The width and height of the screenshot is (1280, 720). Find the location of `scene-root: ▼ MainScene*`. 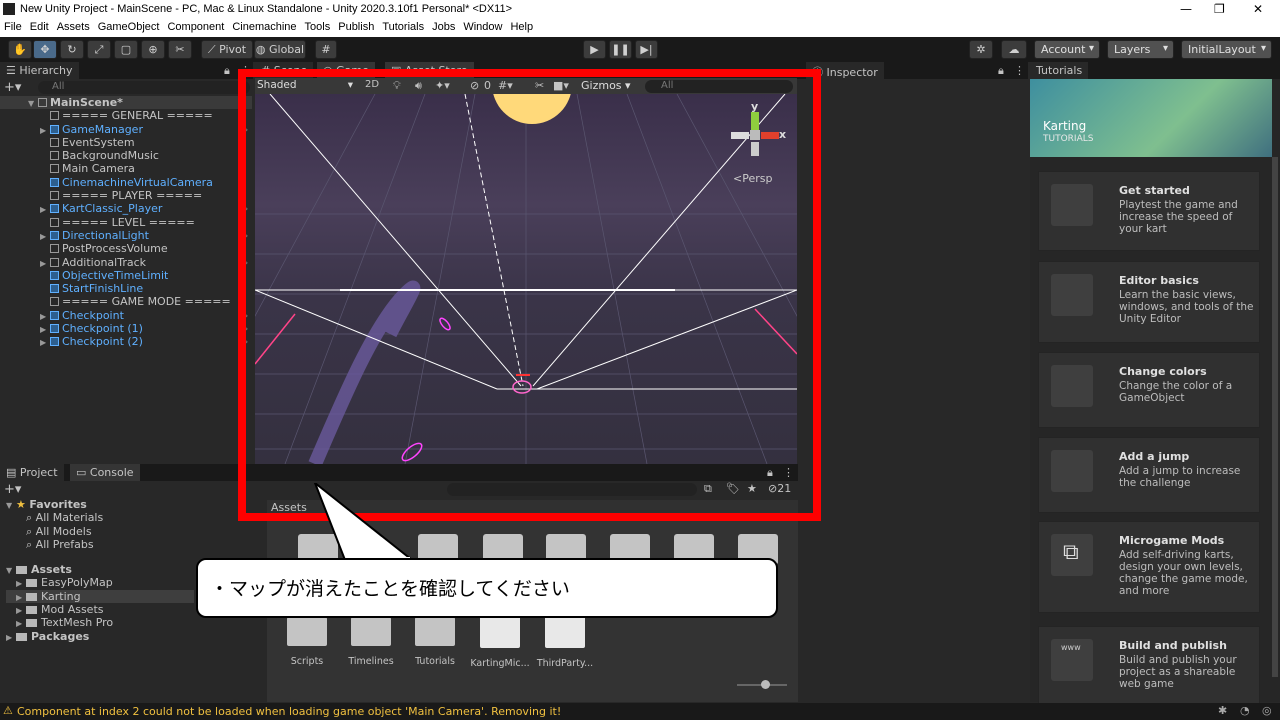

scene-root: ▼ MainScene* is located at coordinates (126, 103).